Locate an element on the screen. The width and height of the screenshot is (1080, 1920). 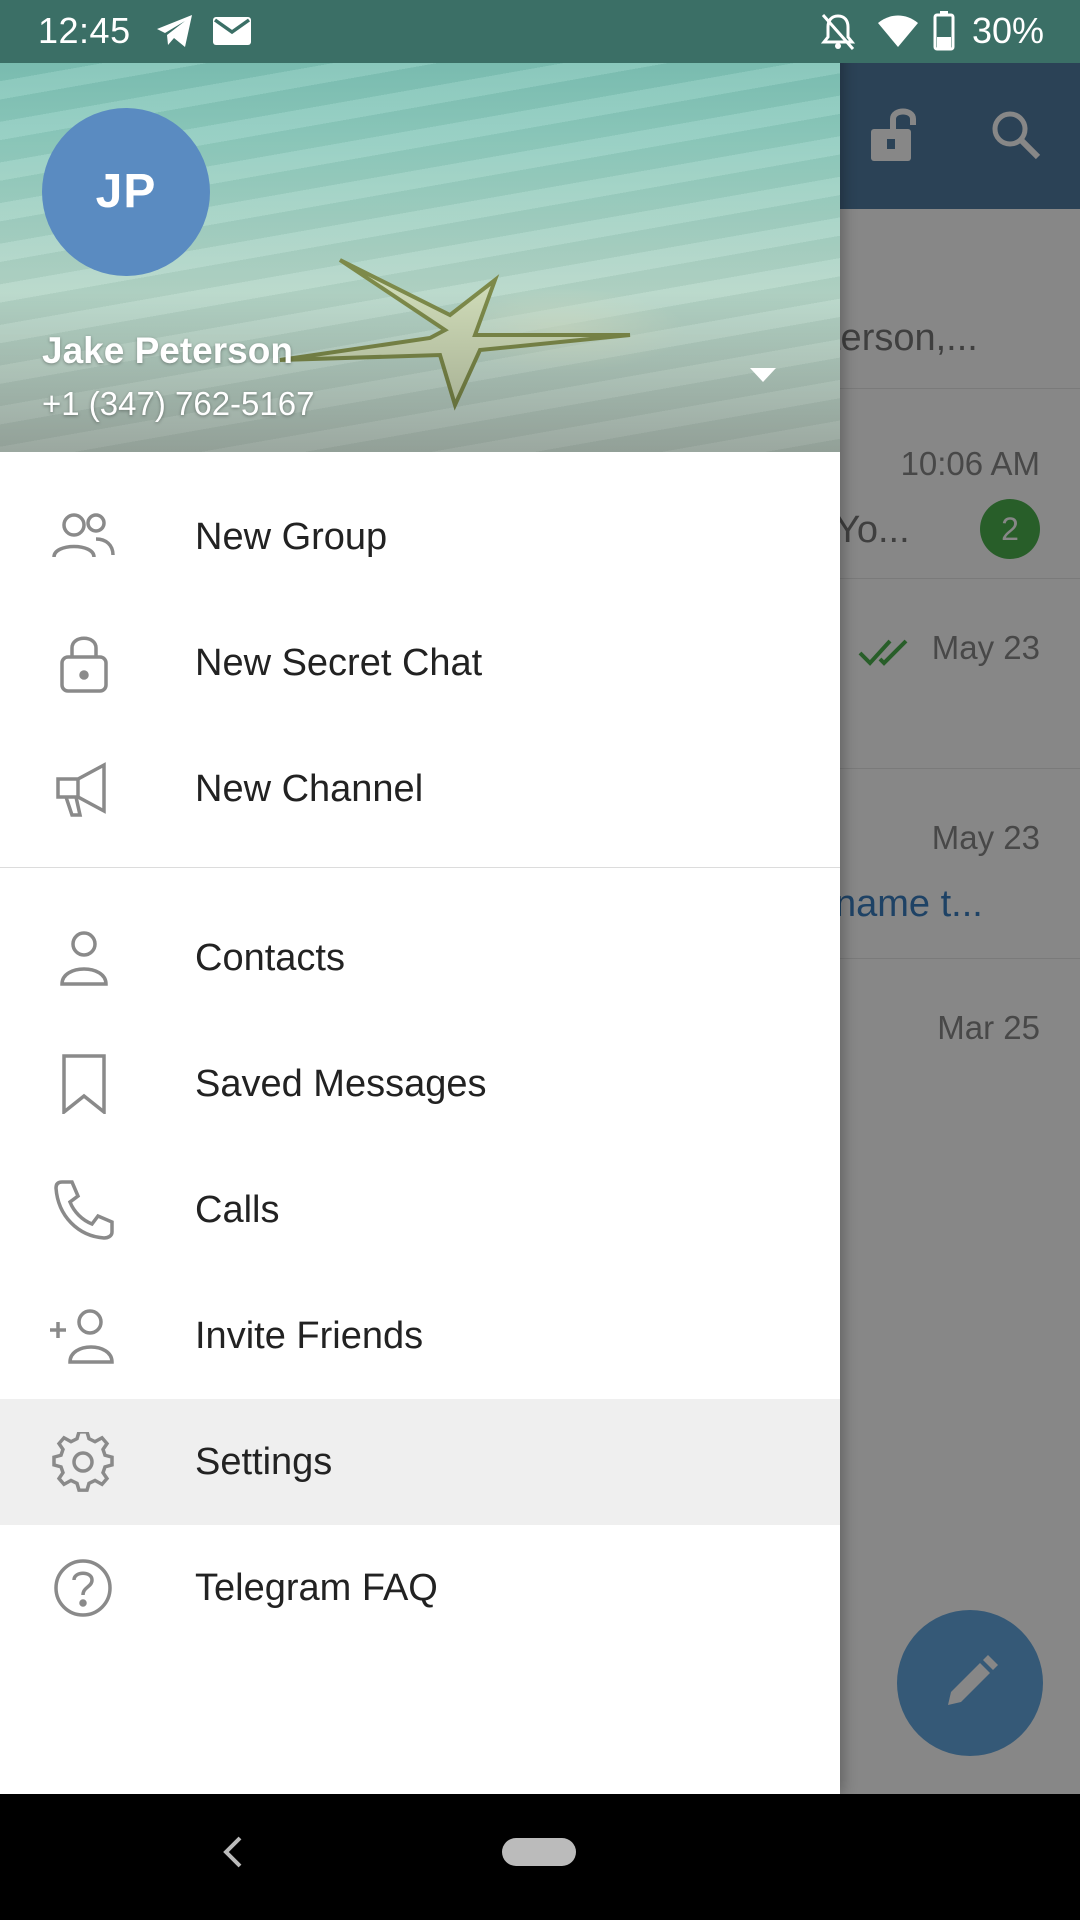
do-not-disturb-icon is located at coordinates (838, 34).